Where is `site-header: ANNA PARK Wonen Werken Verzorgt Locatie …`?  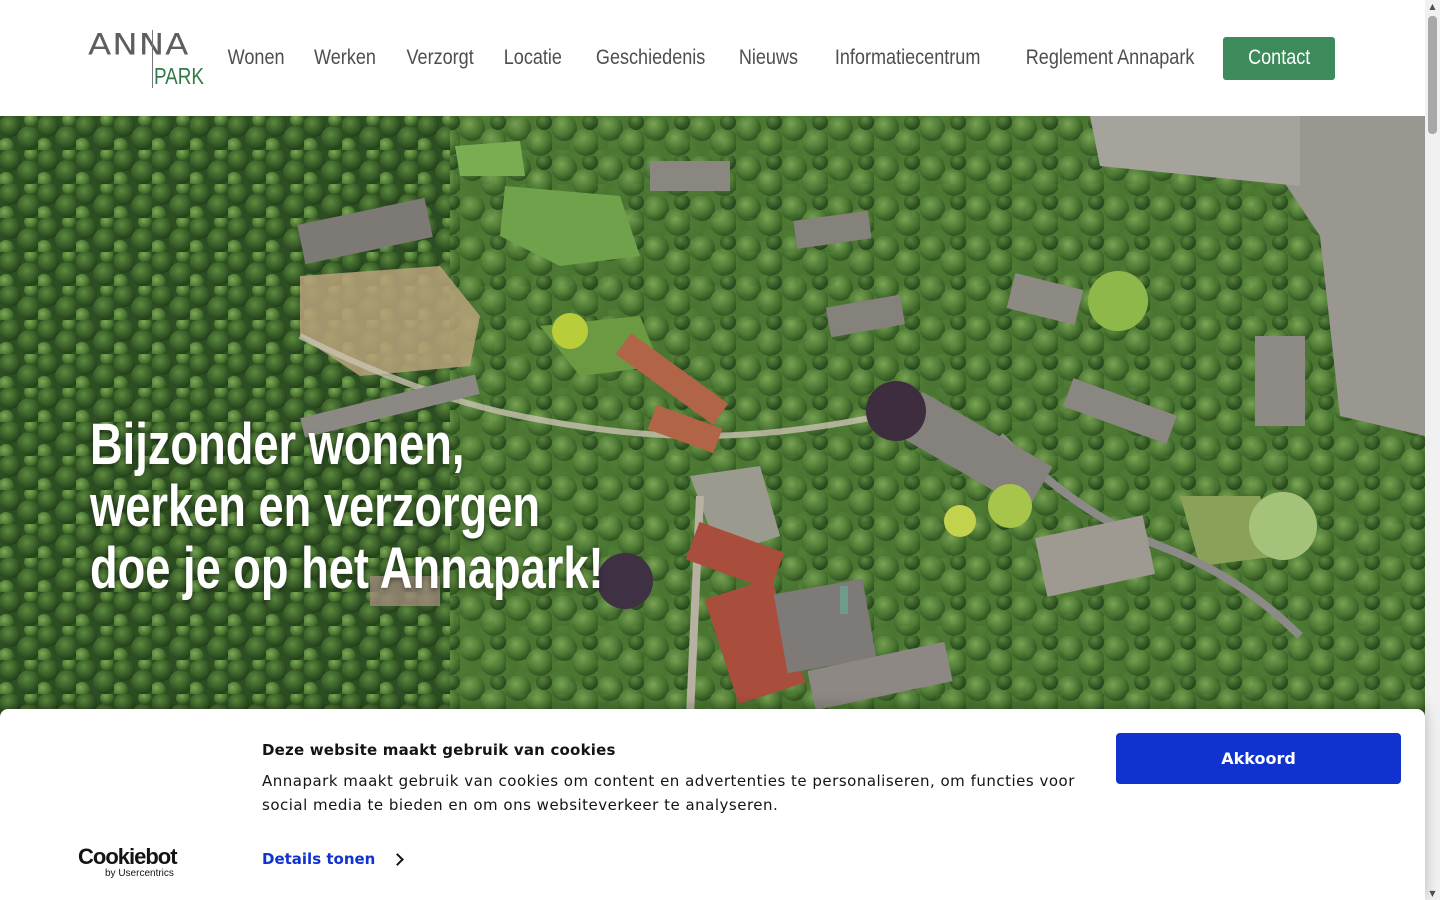 site-header: ANNA PARK Wonen Werken Verzorgt Locatie … is located at coordinates (712, 58).